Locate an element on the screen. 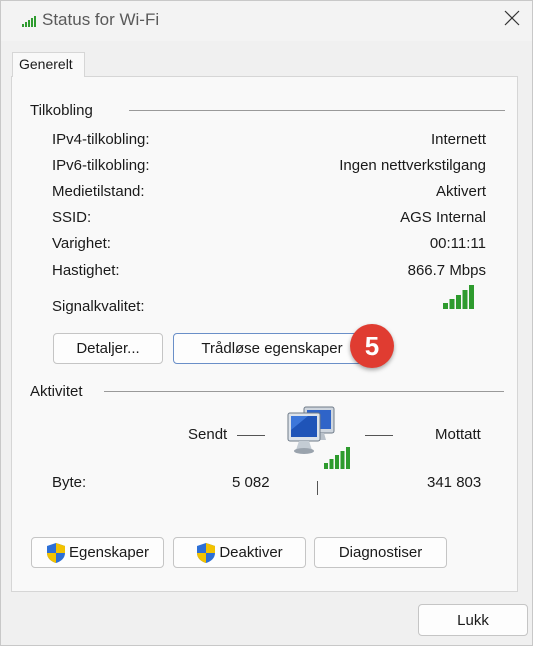 Image resolution: width=533 pixels, height=646 pixels. disable-button-label: Deaktiver is located at coordinates (251, 552).